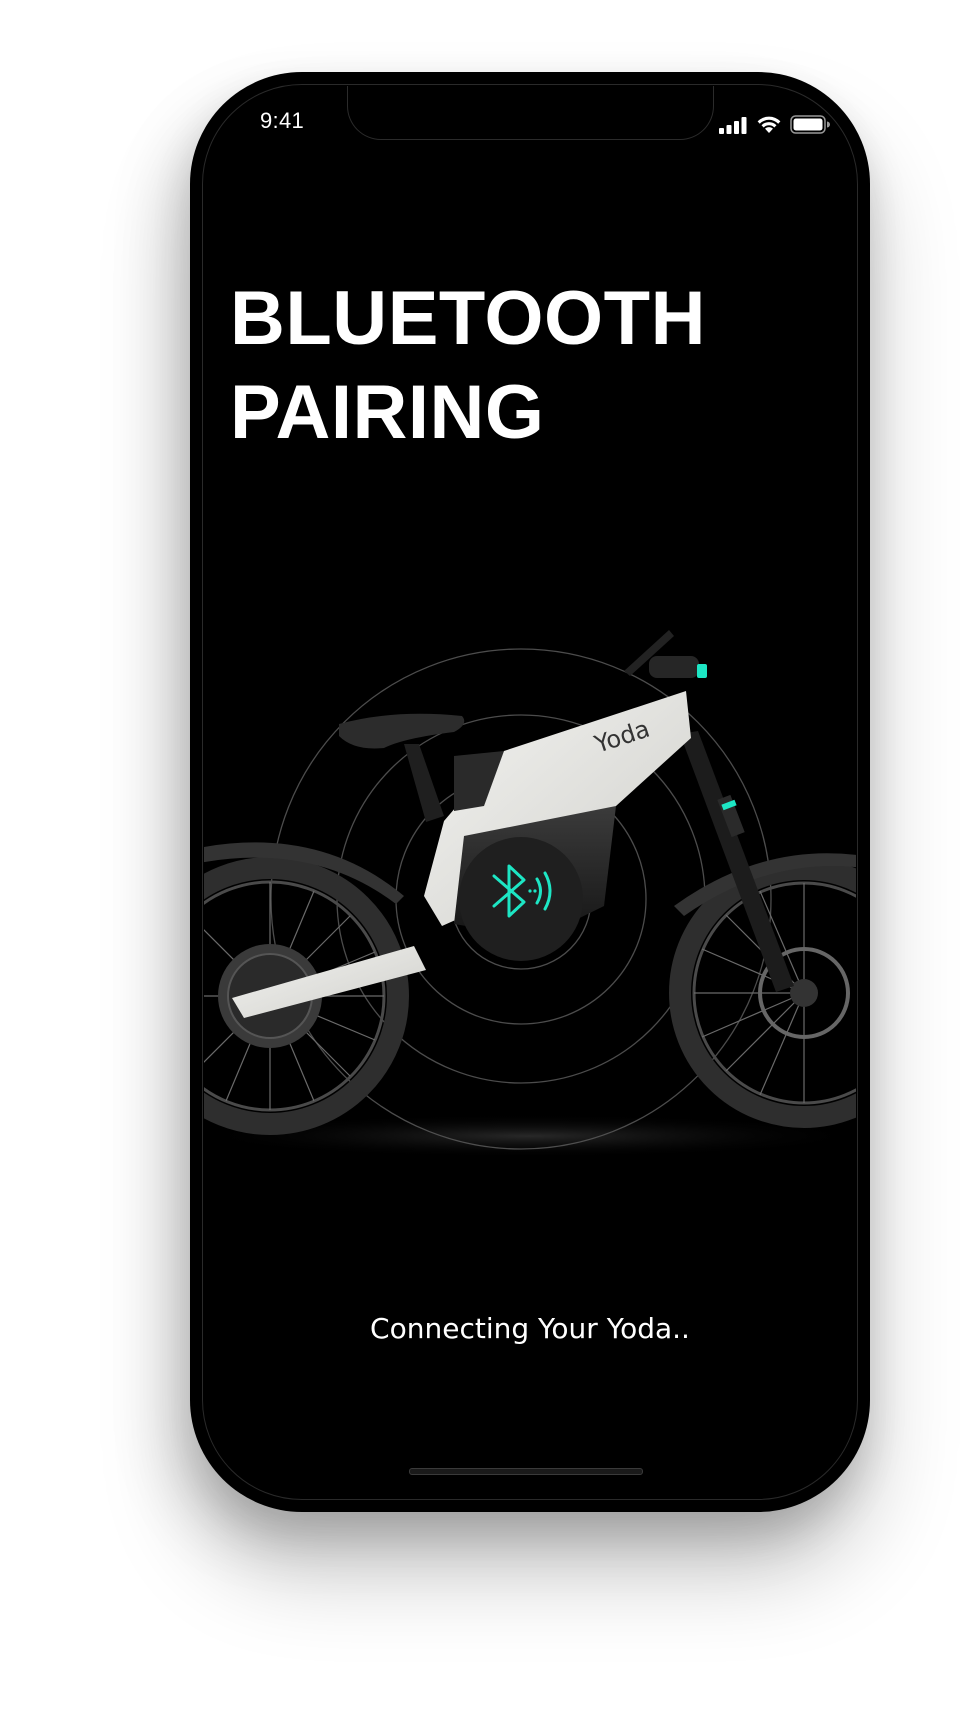 The image size is (960, 1725). What do you see at coordinates (665, 654) in the screenshot?
I see `handlebar` at bounding box center [665, 654].